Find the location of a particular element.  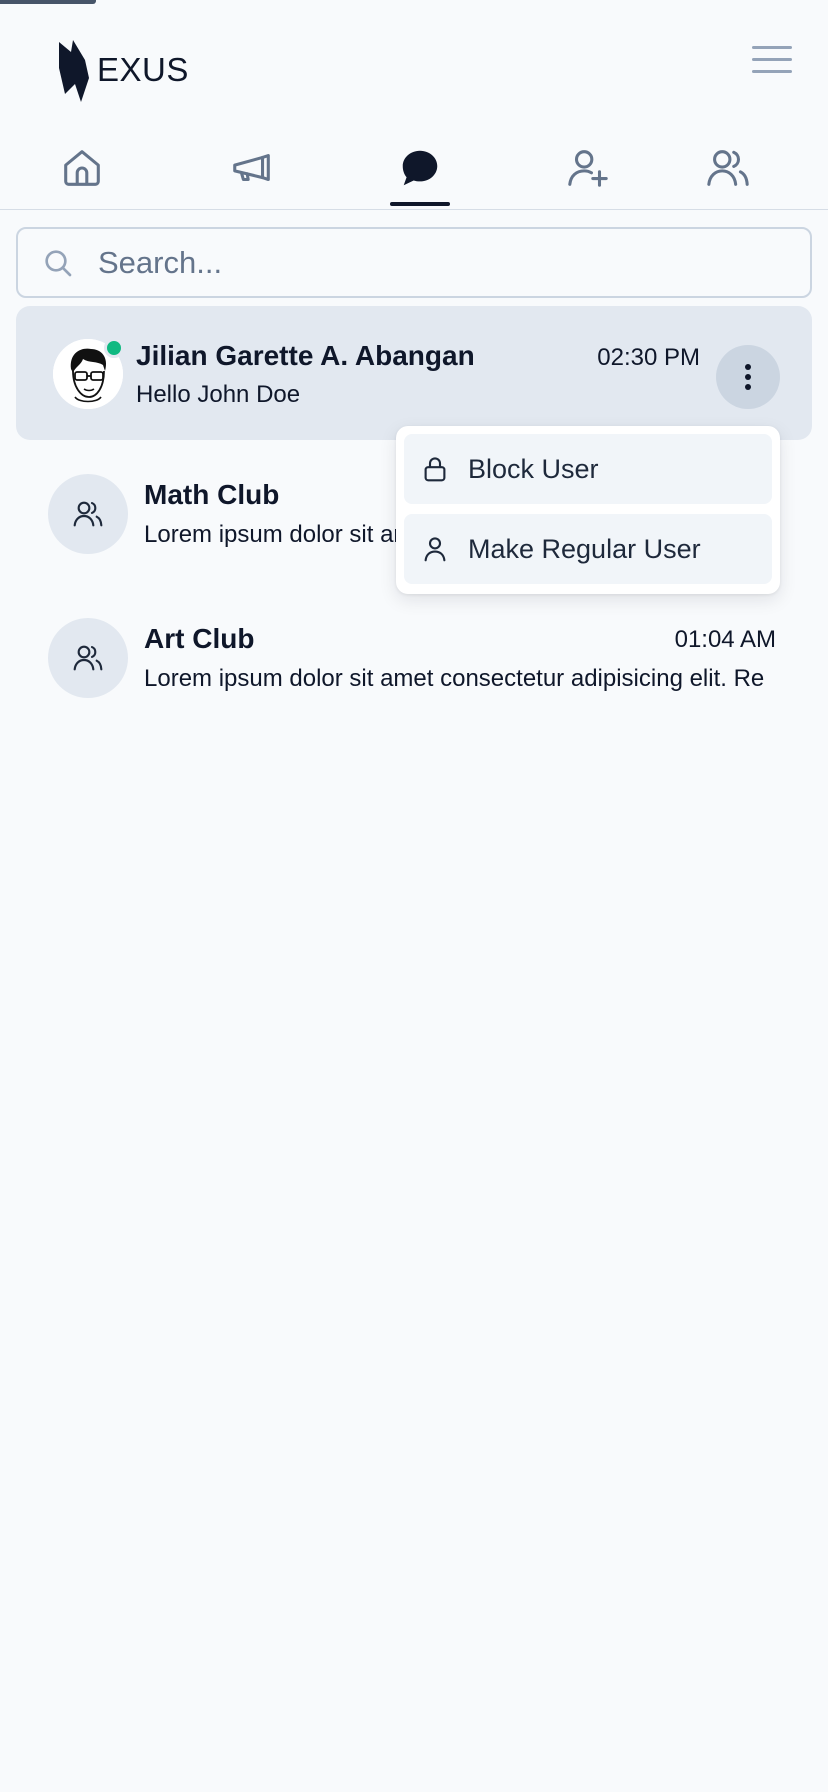

block-user-menu-item: Block User is located at coordinates (588, 469).